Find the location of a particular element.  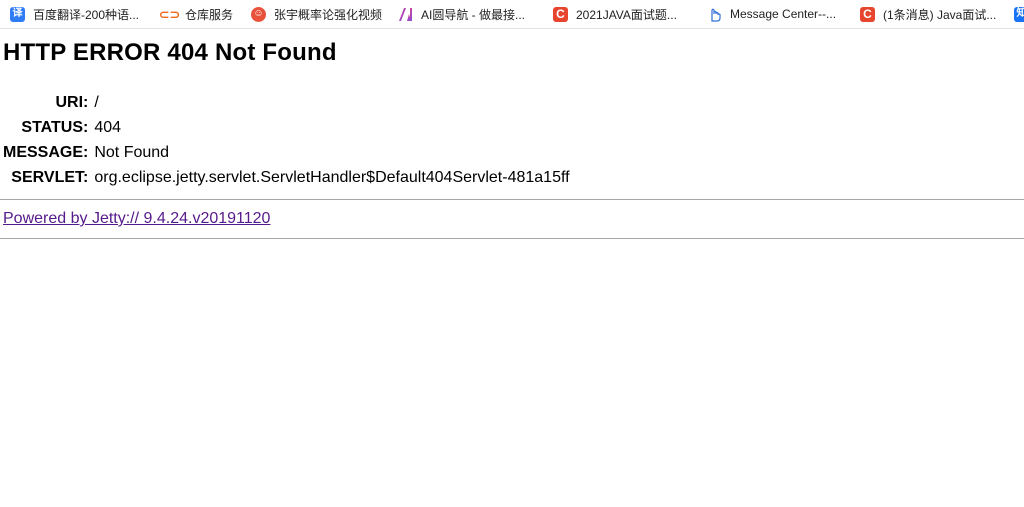

zhihu-icon: 知 is located at coordinates (1019, 14).